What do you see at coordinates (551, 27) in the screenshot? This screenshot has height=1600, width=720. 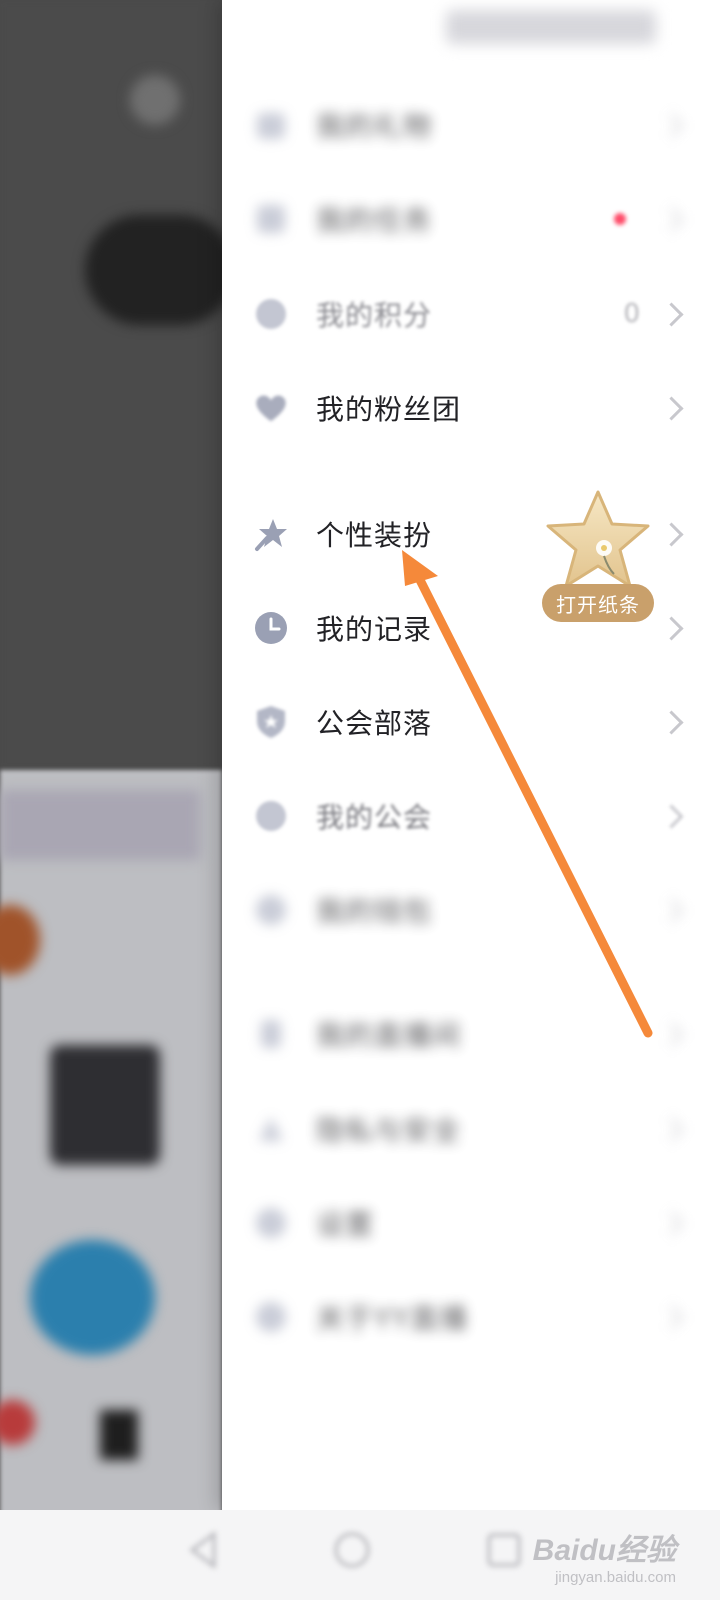 I see `drawer-top-hint` at bounding box center [551, 27].